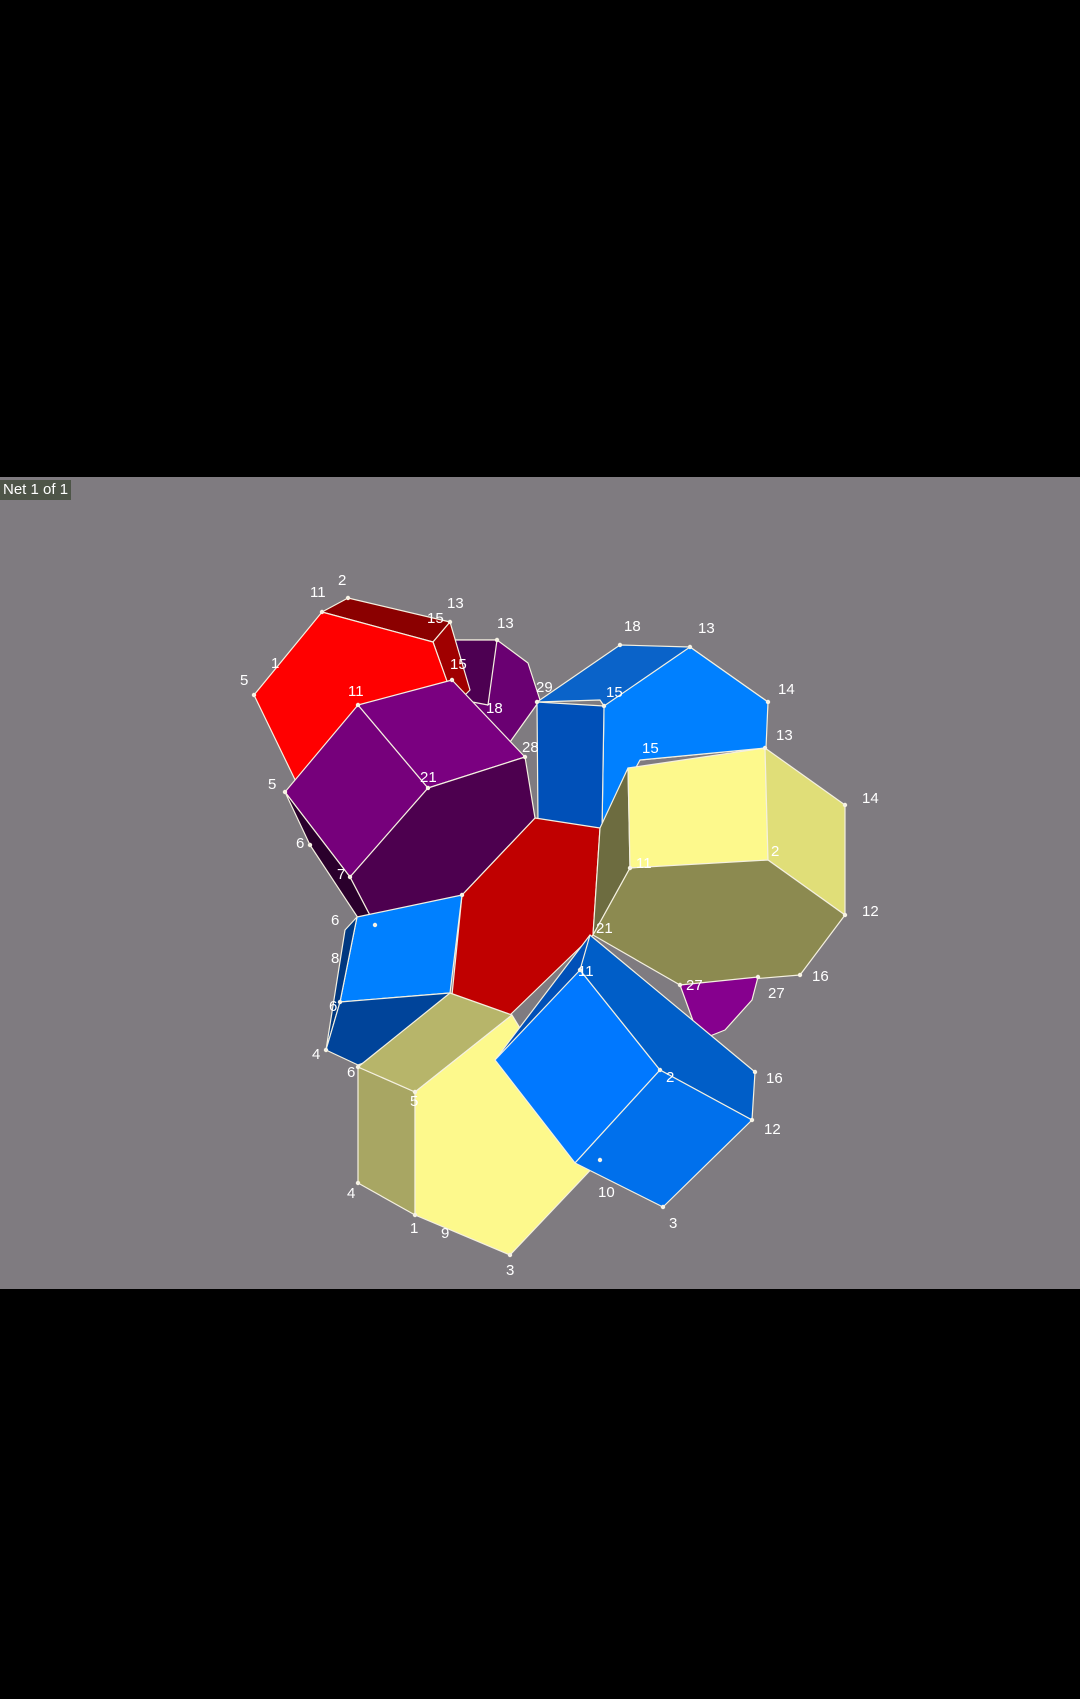  I want to click on face-blue-top-side, so click(570, 766).